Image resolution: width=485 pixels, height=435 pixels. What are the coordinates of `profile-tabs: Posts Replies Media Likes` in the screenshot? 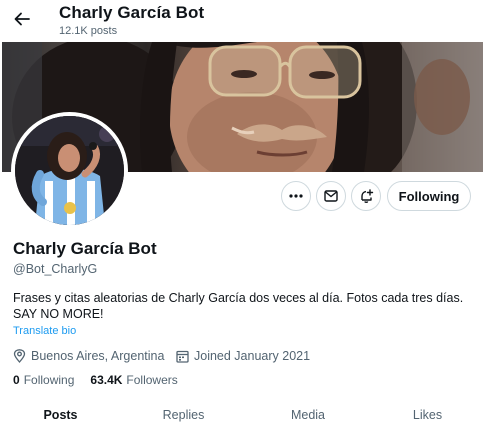 It's located at (242, 415).